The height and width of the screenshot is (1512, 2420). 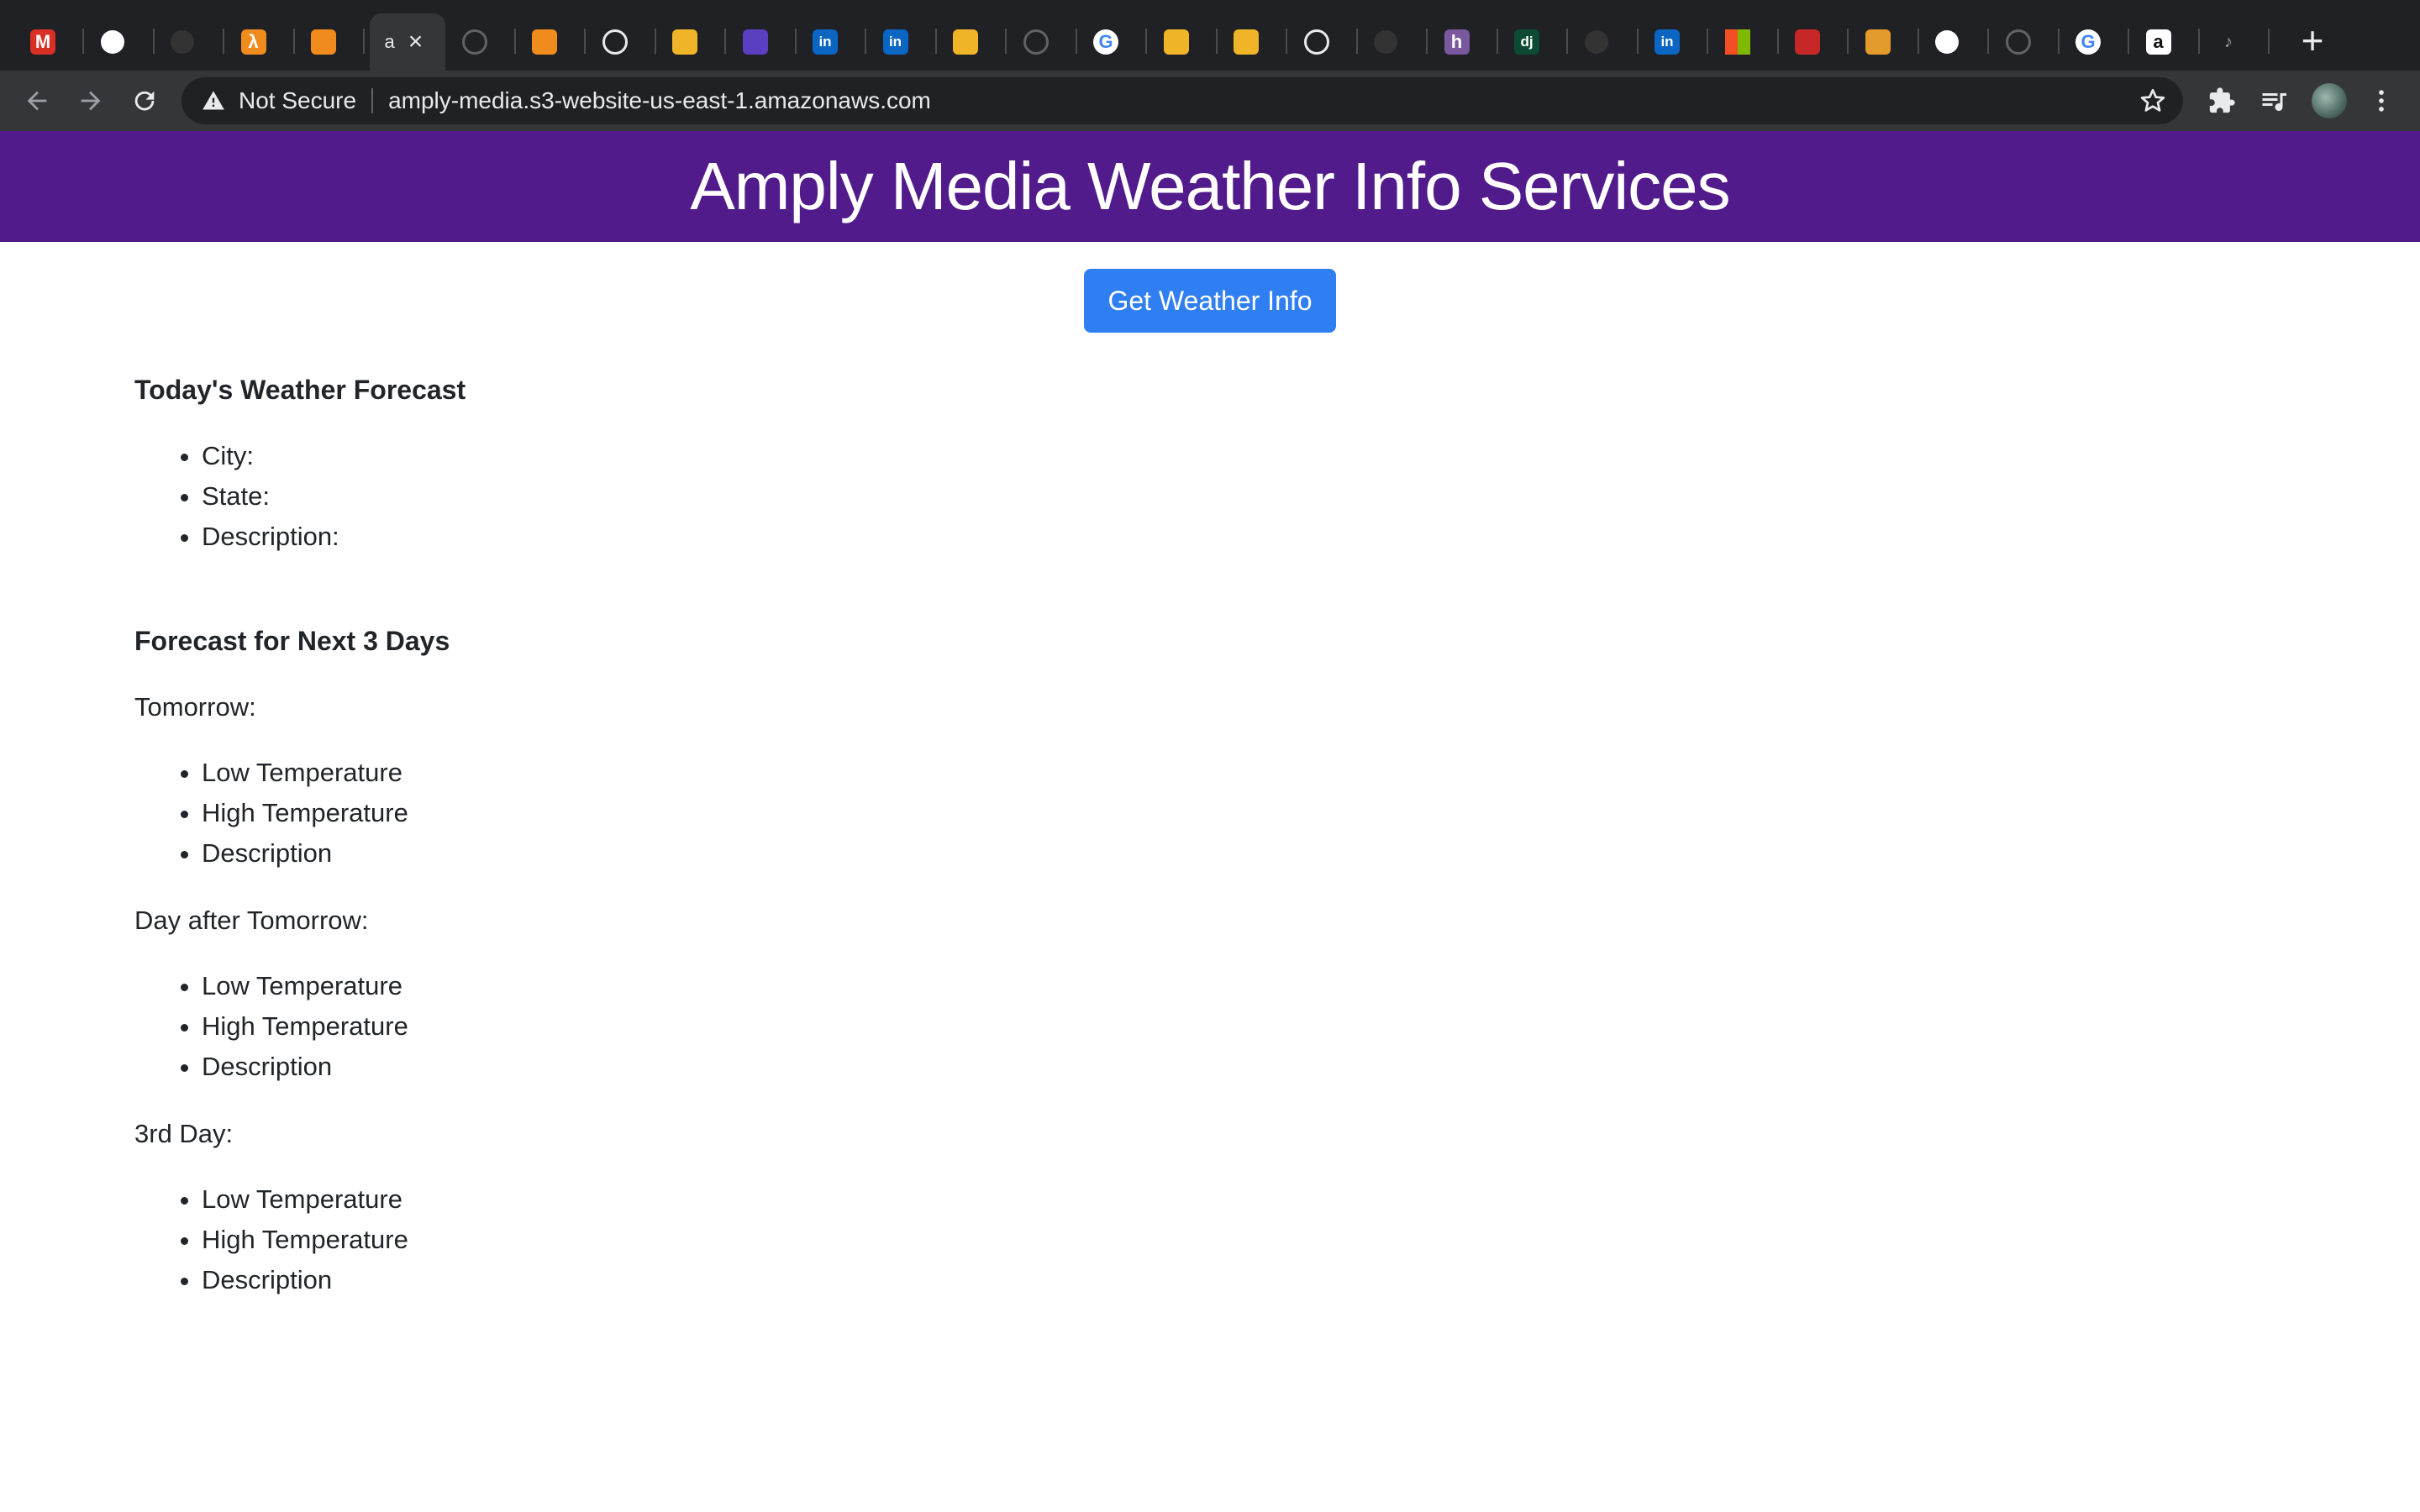 What do you see at coordinates (1807, 42) in the screenshot?
I see `ball-icon` at bounding box center [1807, 42].